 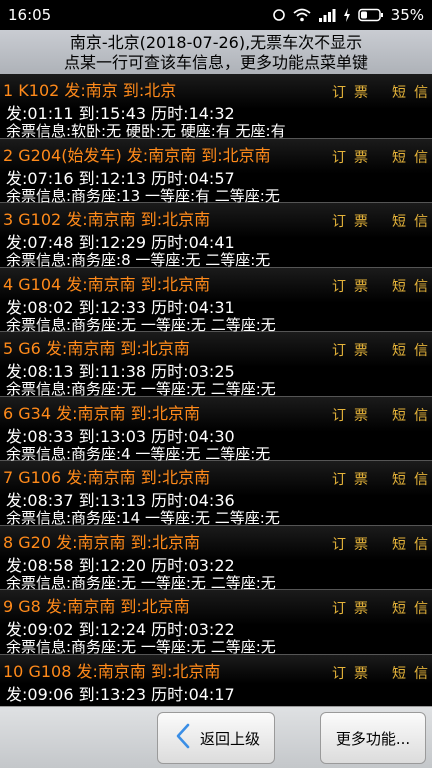 What do you see at coordinates (230, 738) in the screenshot?
I see `back-button-label: 返回上级` at bounding box center [230, 738].